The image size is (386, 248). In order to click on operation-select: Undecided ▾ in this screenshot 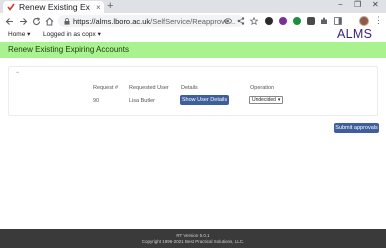, I will do `click(266, 100)`.